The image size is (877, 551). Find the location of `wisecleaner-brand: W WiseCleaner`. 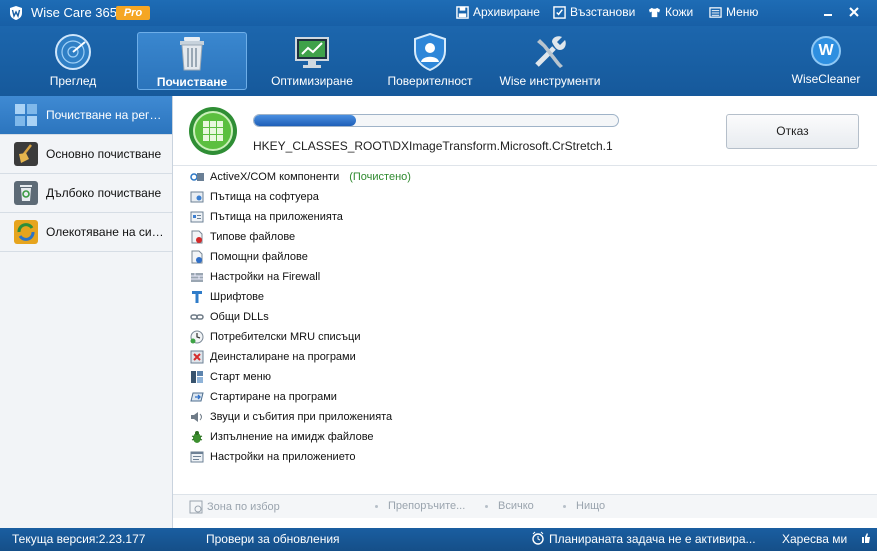

wisecleaner-brand: W WiseCleaner is located at coordinates (826, 61).